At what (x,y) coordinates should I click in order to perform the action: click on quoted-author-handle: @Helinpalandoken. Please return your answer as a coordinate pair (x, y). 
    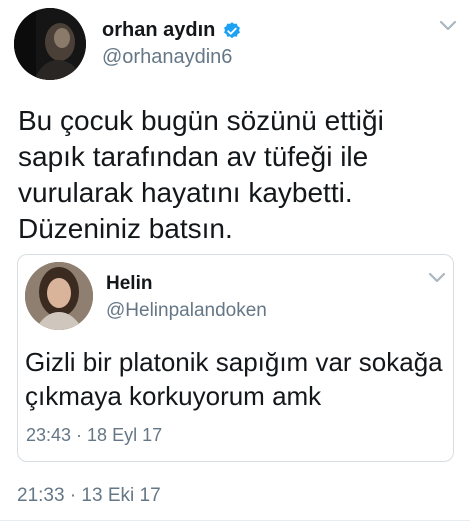
    Looking at the image, I should click on (186, 311).